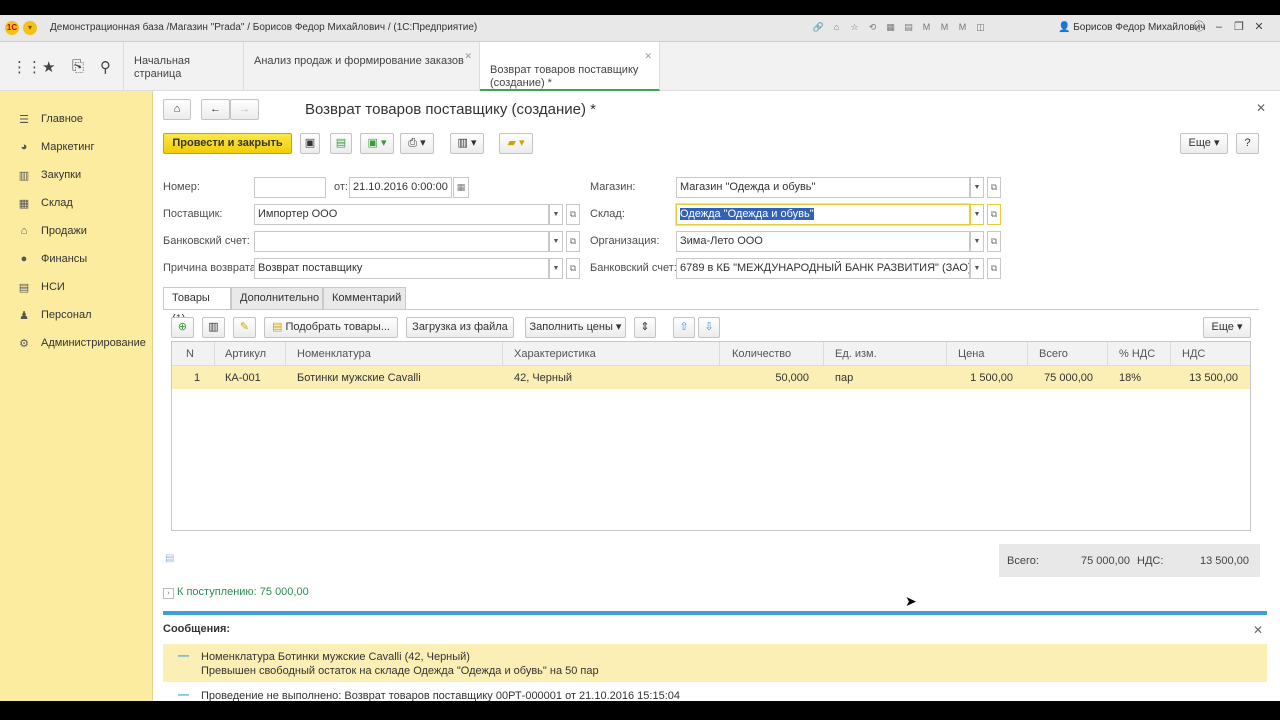  Describe the element at coordinates (105, 67) in the screenshot. I see `search-icon: ⚲` at that location.